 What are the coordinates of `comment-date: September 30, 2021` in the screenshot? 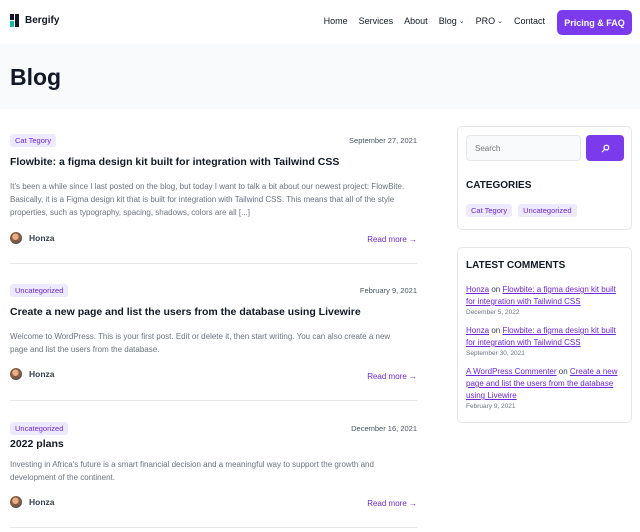 It's located at (495, 353).